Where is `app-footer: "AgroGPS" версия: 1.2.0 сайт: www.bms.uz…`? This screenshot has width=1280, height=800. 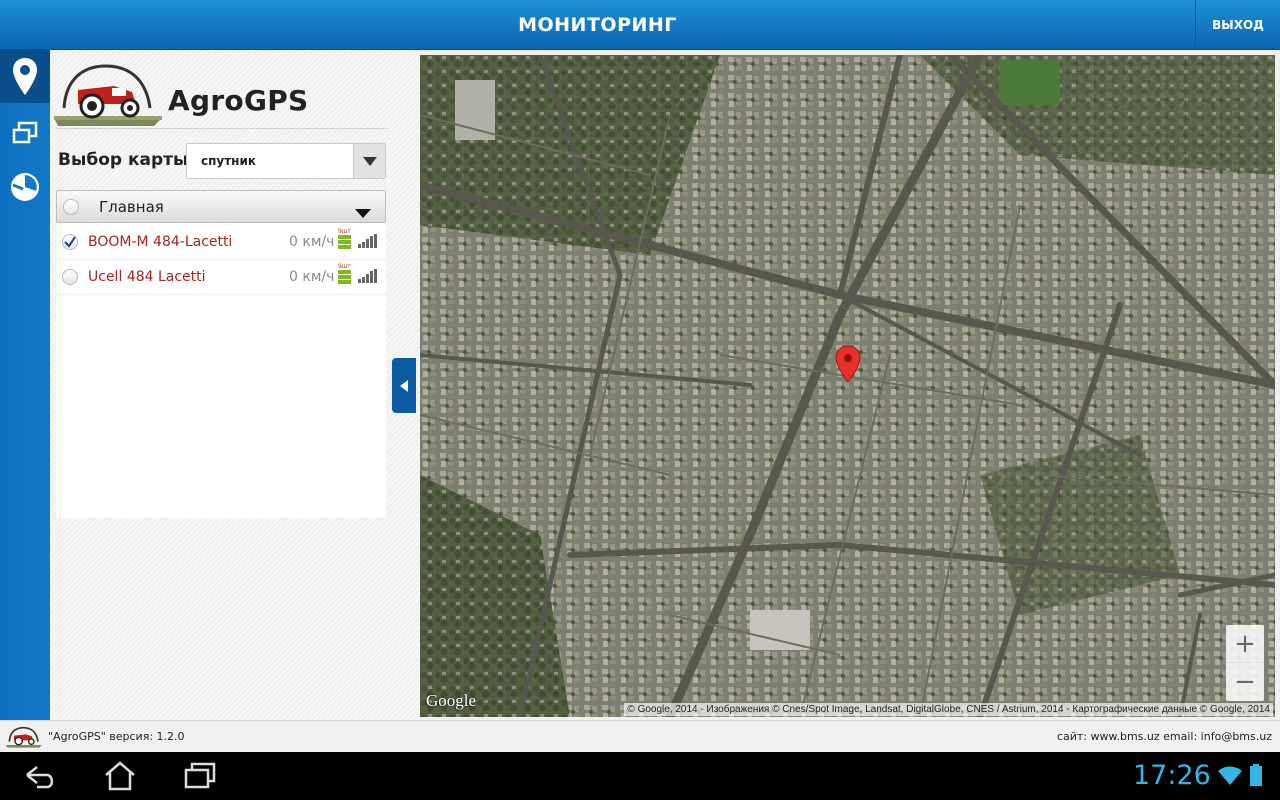
app-footer: "AgroGPS" версия: 1.2.0 сайт: www.bms.uz… is located at coordinates (640, 736).